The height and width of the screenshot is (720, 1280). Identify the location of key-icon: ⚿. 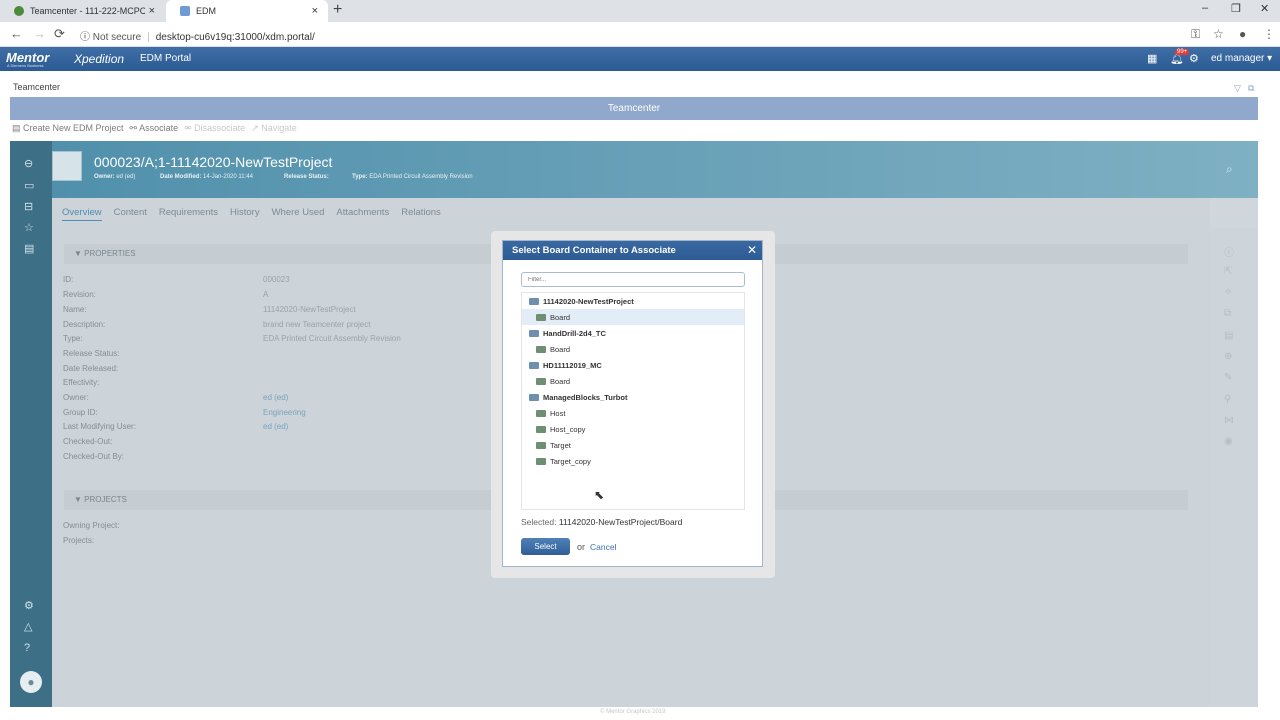
(1195, 34).